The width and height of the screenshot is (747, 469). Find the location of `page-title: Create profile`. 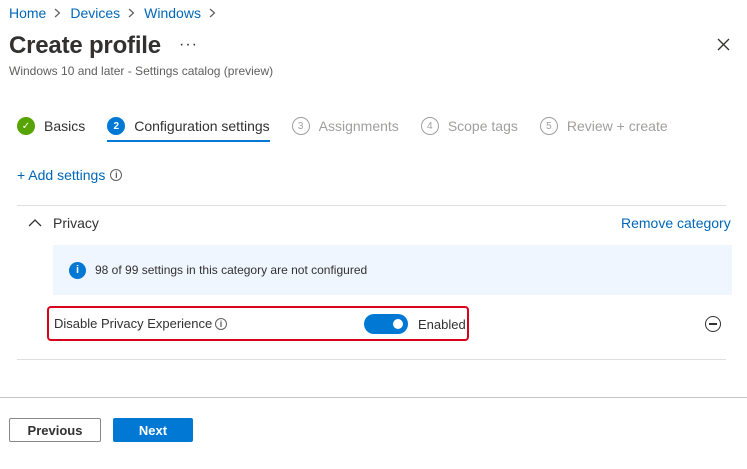

page-title: Create profile is located at coordinates (85, 45).